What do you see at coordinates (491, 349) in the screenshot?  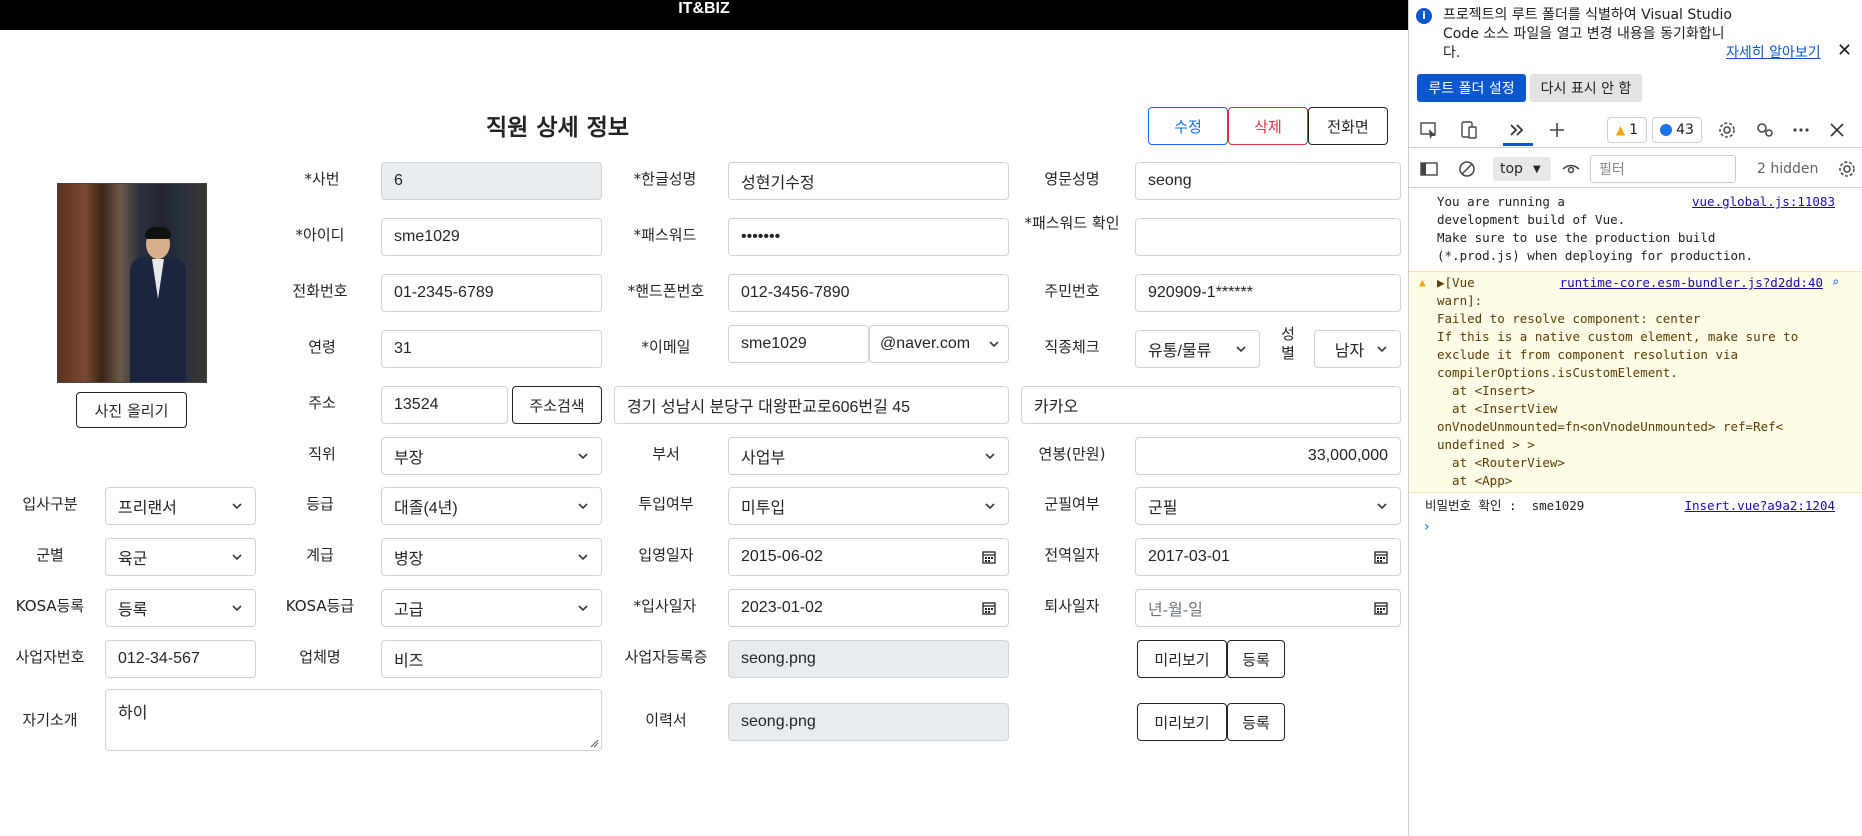 I see `age-field: 31` at bounding box center [491, 349].